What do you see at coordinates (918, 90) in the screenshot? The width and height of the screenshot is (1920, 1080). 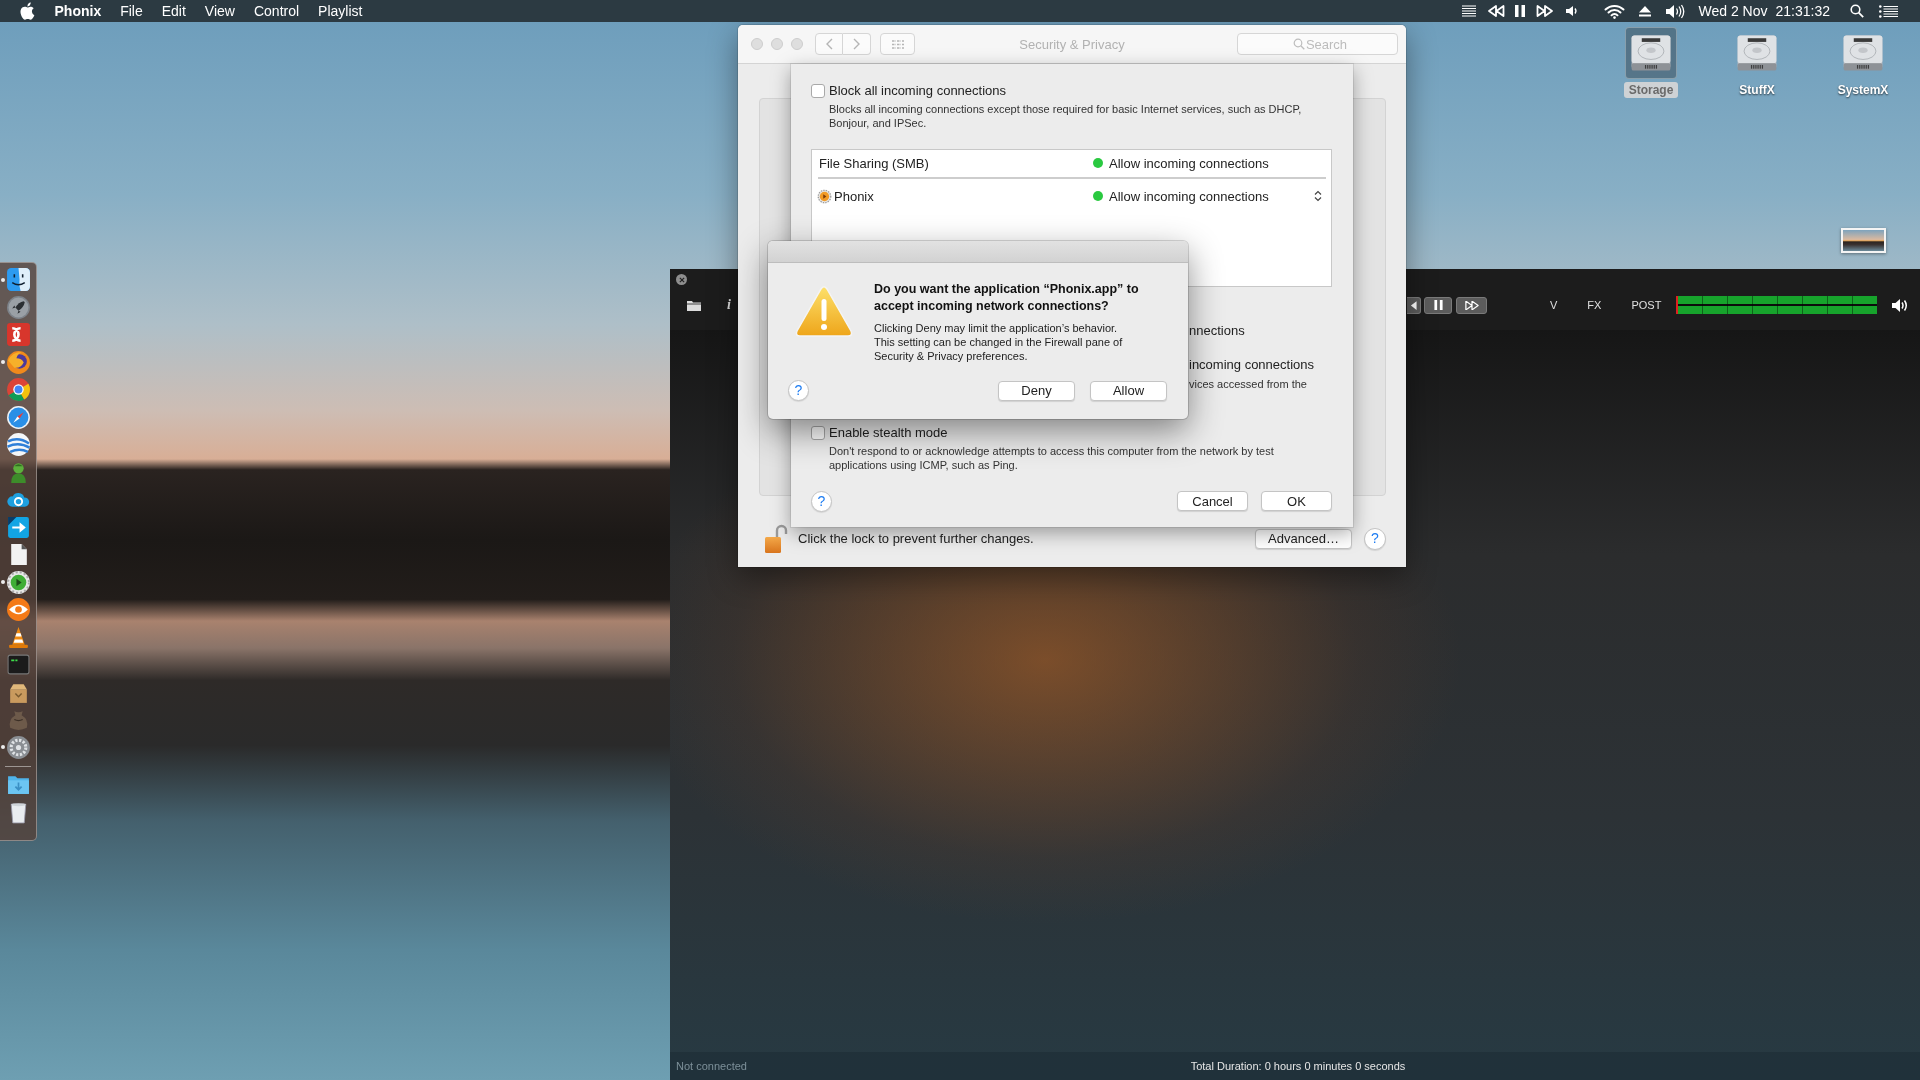 I see `option-label: Block all incoming connections` at bounding box center [918, 90].